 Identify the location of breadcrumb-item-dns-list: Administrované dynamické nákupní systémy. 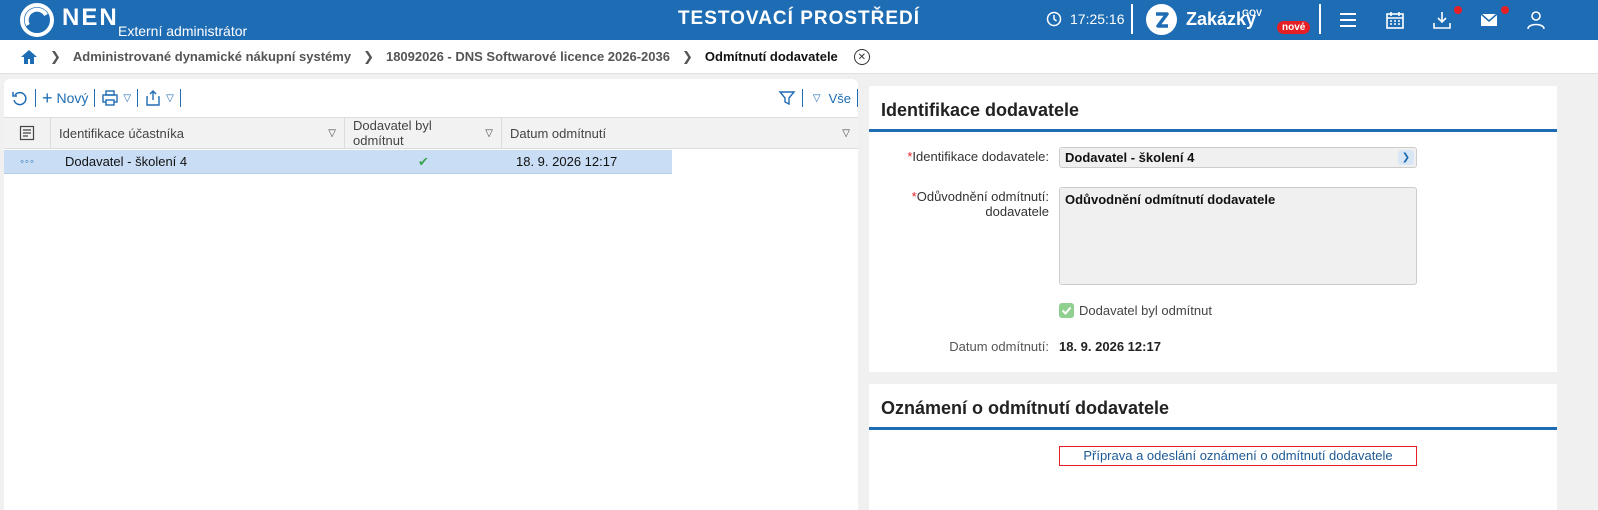
(212, 56).